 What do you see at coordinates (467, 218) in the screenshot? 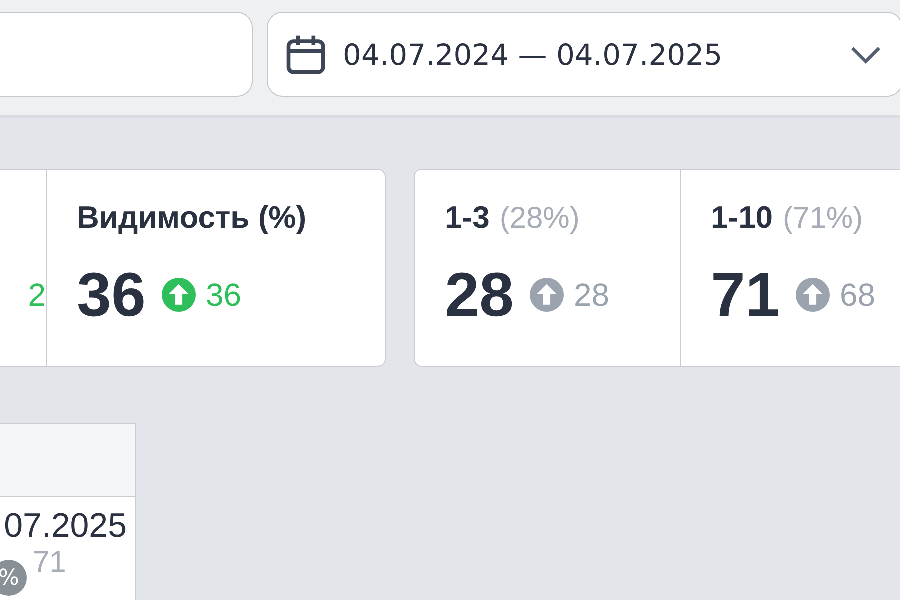
I see `metric-title: 1-3` at bounding box center [467, 218].